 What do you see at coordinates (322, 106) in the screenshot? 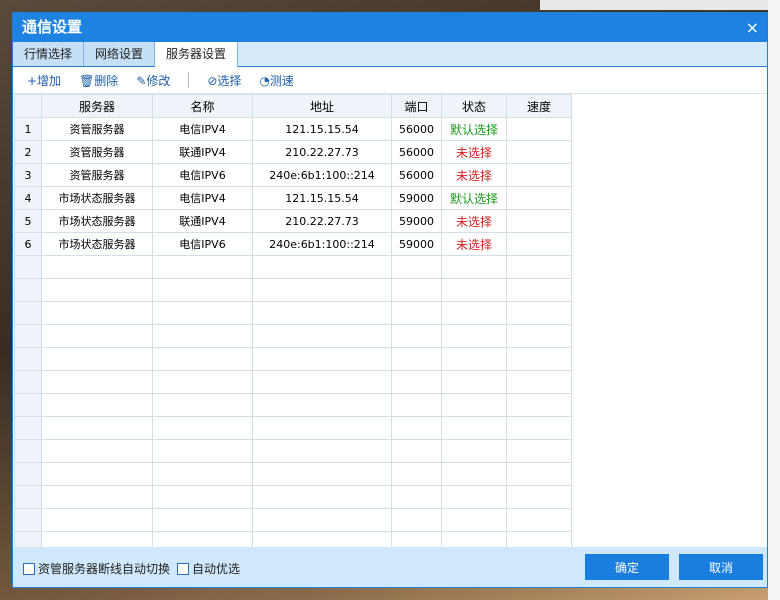
I see `column-header: 地址` at bounding box center [322, 106].